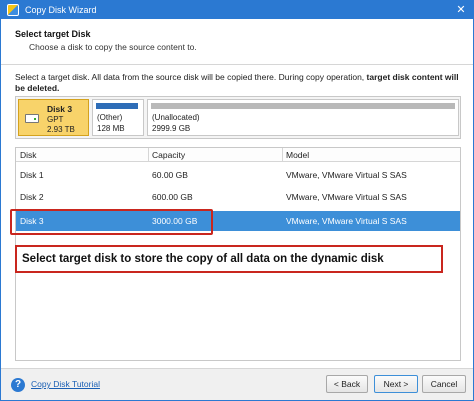 The image size is (474, 401). What do you see at coordinates (111, 128) in the screenshot?
I see `partition-other-size: 128 MB` at bounding box center [111, 128].